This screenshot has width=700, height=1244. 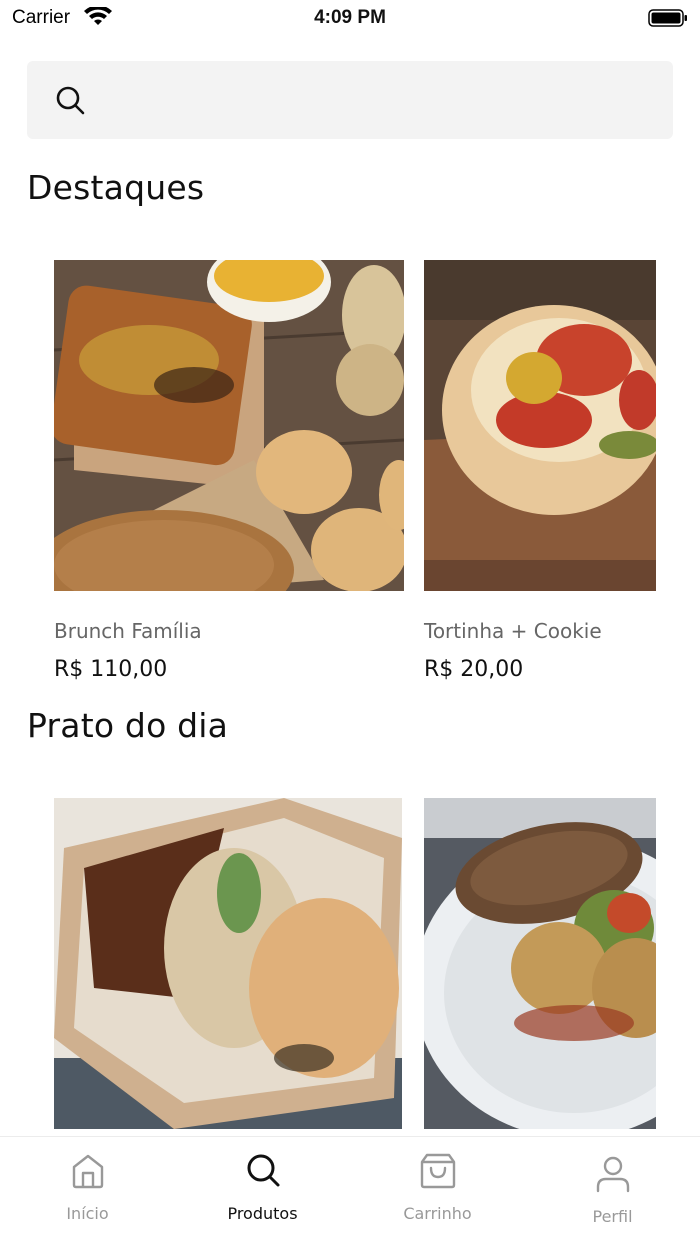 I want to click on tab-perfil: Perfil, so click(x=612, y=1190).